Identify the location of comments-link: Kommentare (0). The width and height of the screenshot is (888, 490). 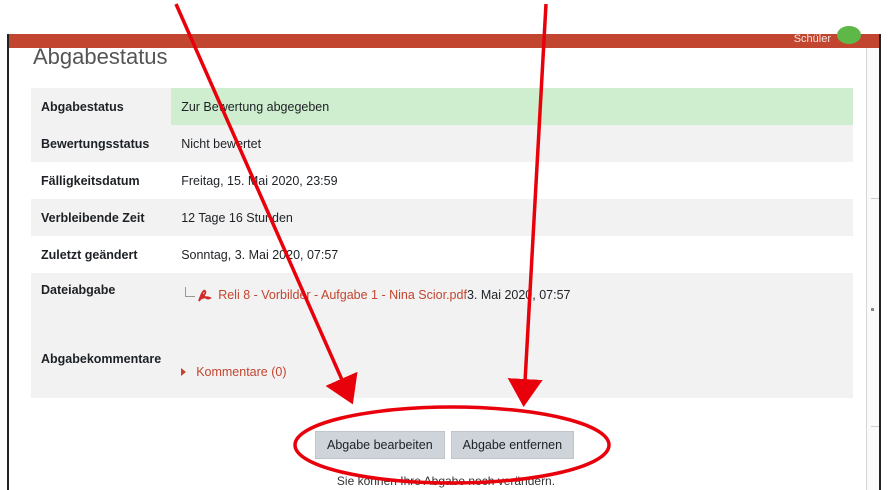
(241, 372).